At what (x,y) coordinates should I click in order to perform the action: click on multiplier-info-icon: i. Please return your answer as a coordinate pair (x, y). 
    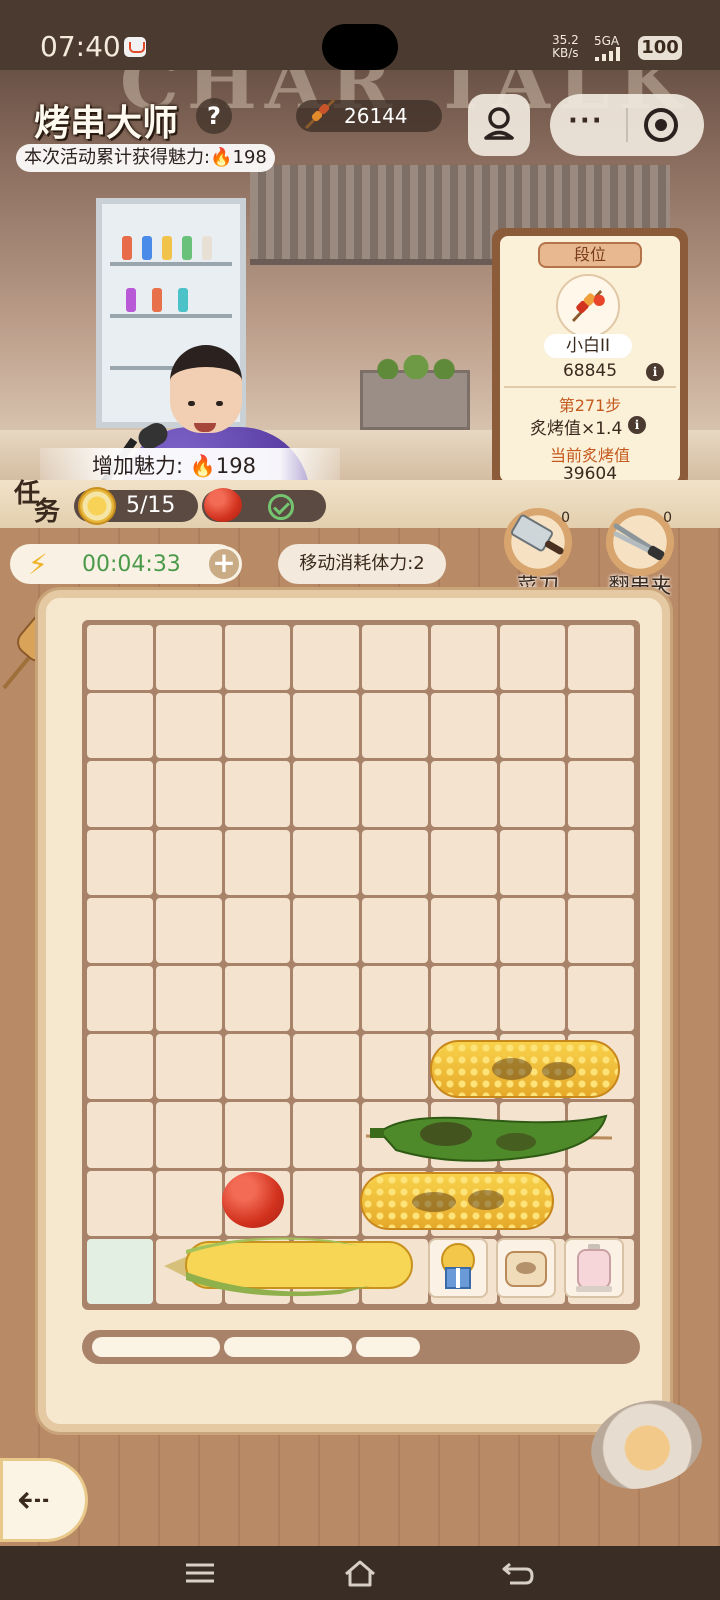
    Looking at the image, I should click on (637, 425).